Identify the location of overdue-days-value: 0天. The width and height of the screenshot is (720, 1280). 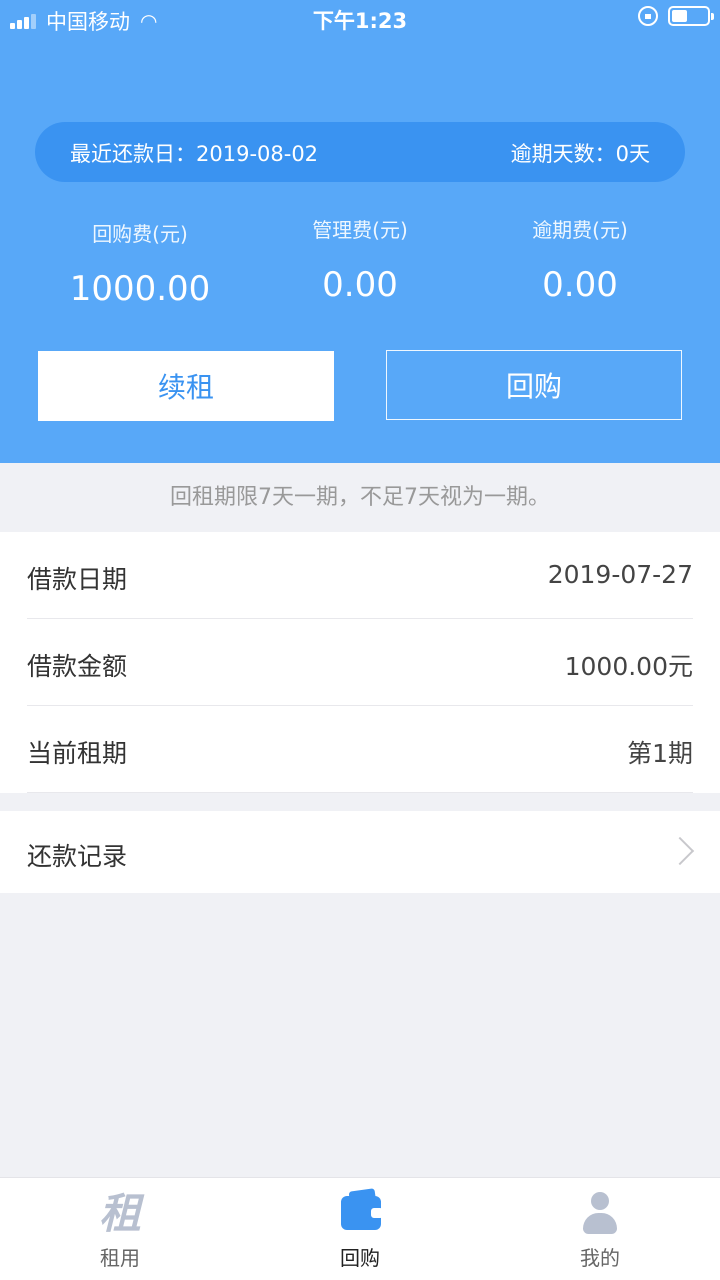
(632, 154).